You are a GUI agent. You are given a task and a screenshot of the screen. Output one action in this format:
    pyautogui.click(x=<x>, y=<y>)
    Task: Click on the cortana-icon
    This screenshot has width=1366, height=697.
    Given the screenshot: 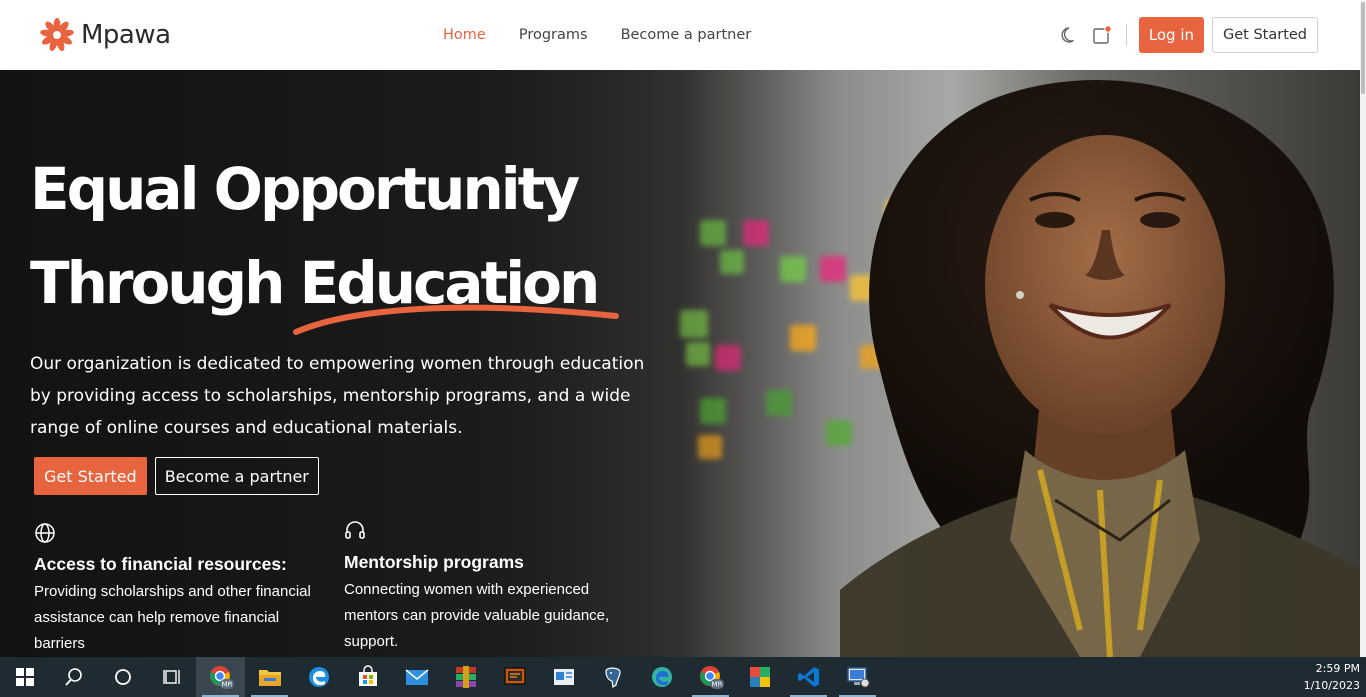 What is the action you would take?
    pyautogui.click(x=122, y=677)
    